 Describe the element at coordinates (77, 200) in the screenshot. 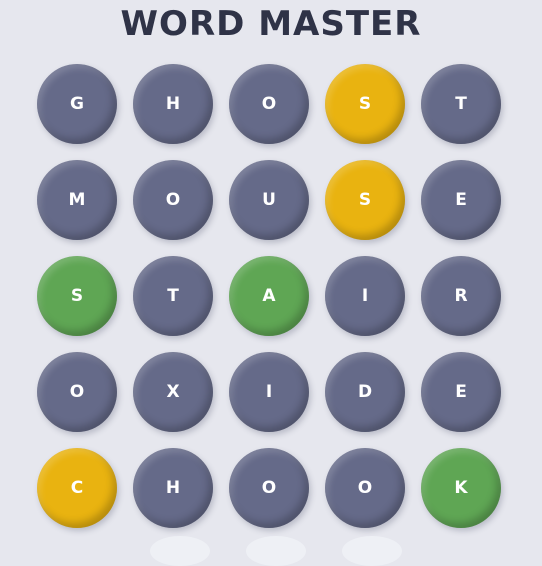

I see `letter-tile: M` at that location.